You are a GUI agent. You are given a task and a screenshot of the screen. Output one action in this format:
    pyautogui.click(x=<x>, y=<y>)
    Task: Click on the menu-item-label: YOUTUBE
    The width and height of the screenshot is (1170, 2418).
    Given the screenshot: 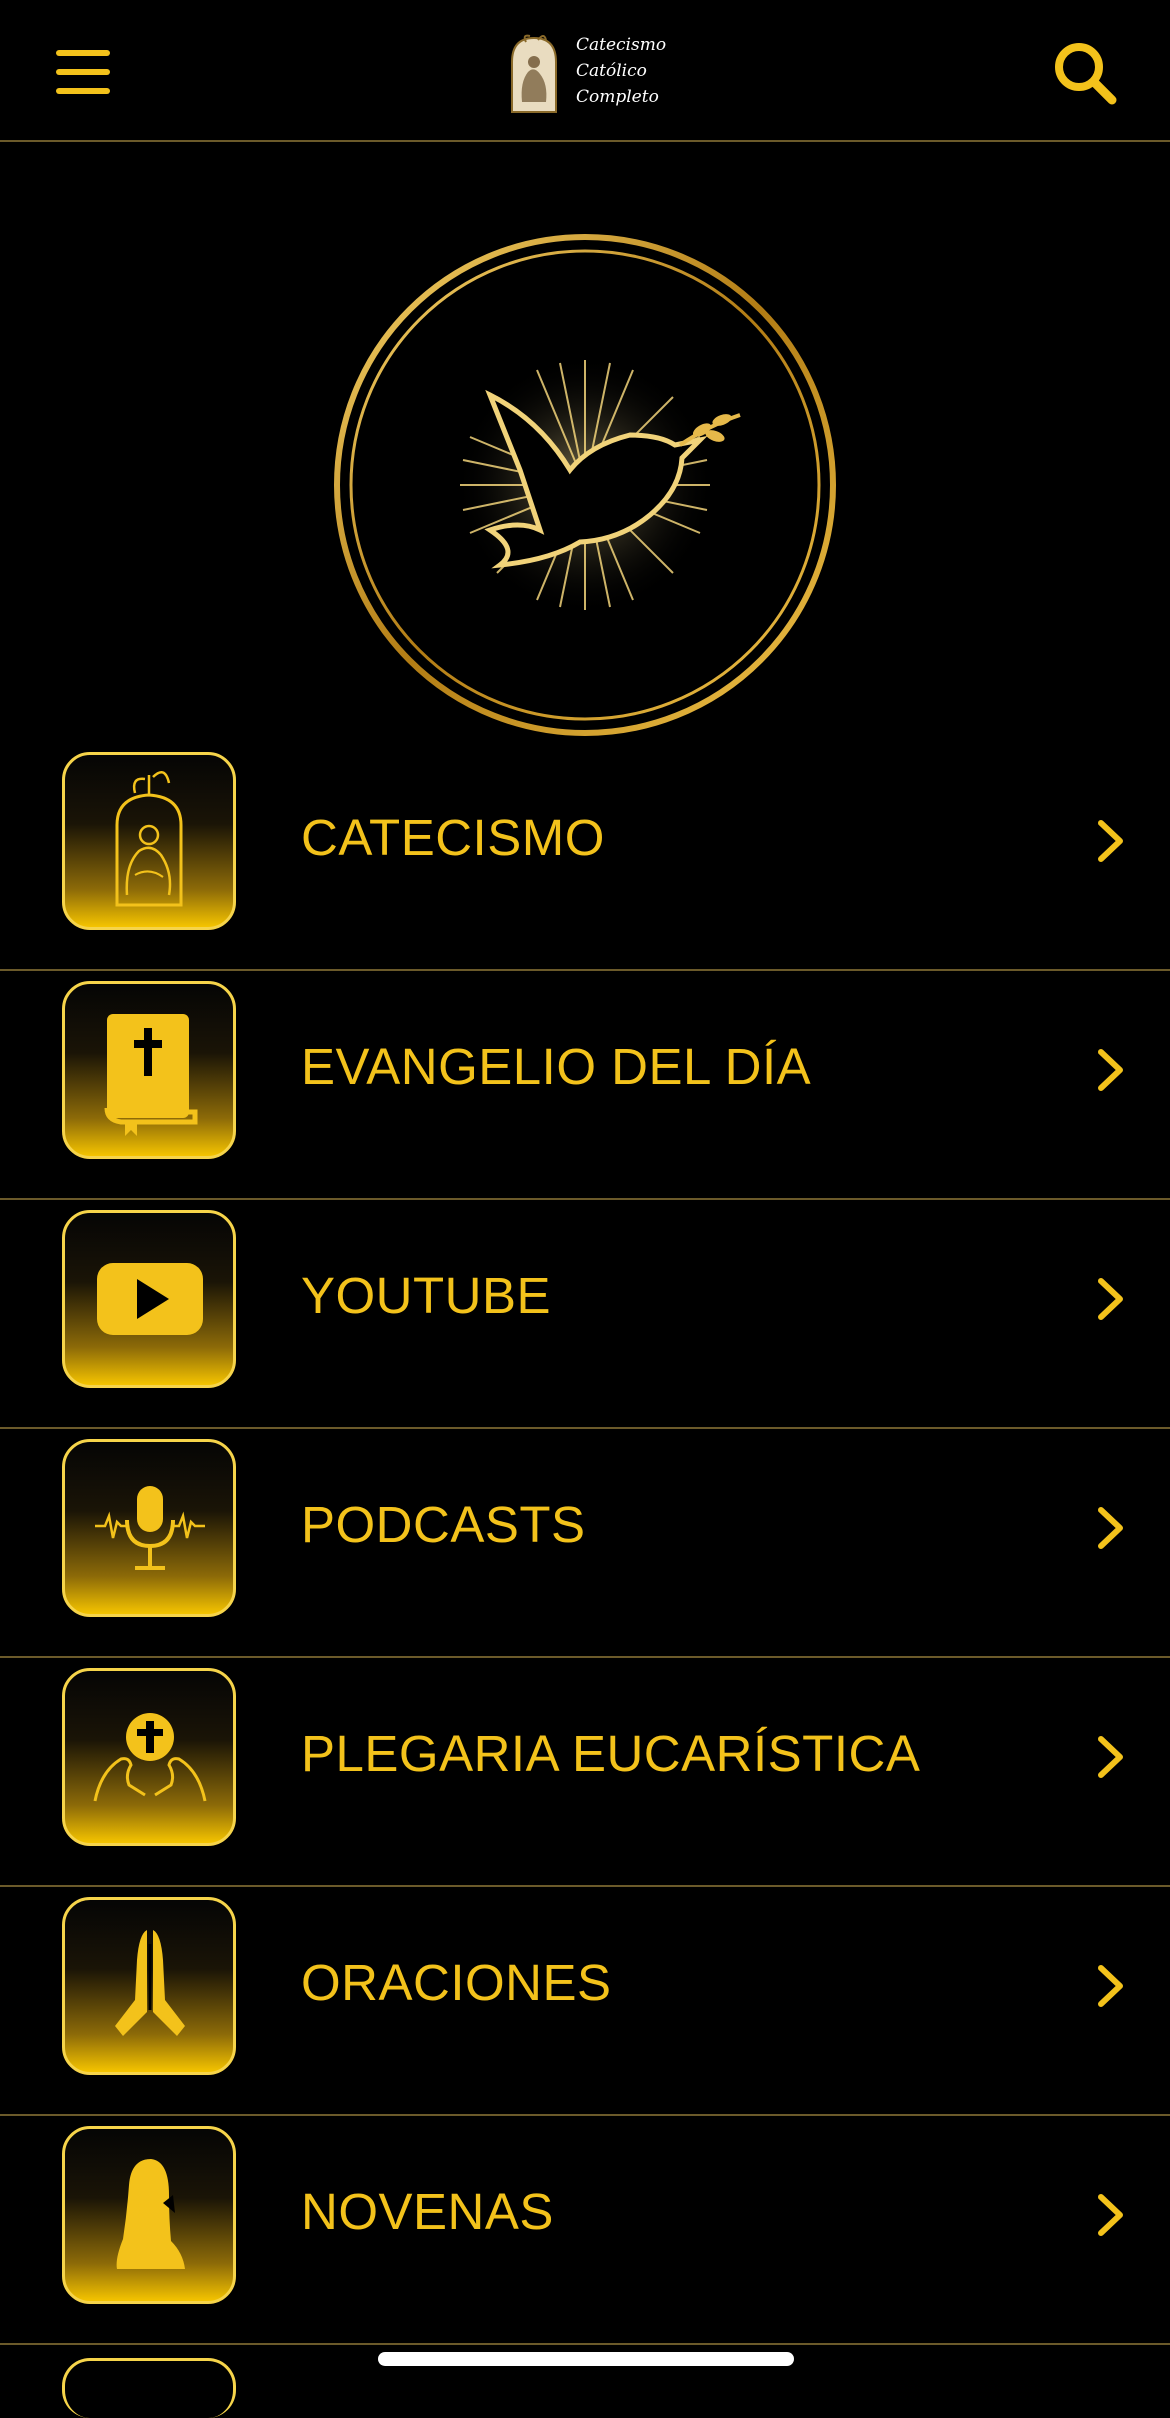 What is the action you would take?
    pyautogui.click(x=426, y=1295)
    